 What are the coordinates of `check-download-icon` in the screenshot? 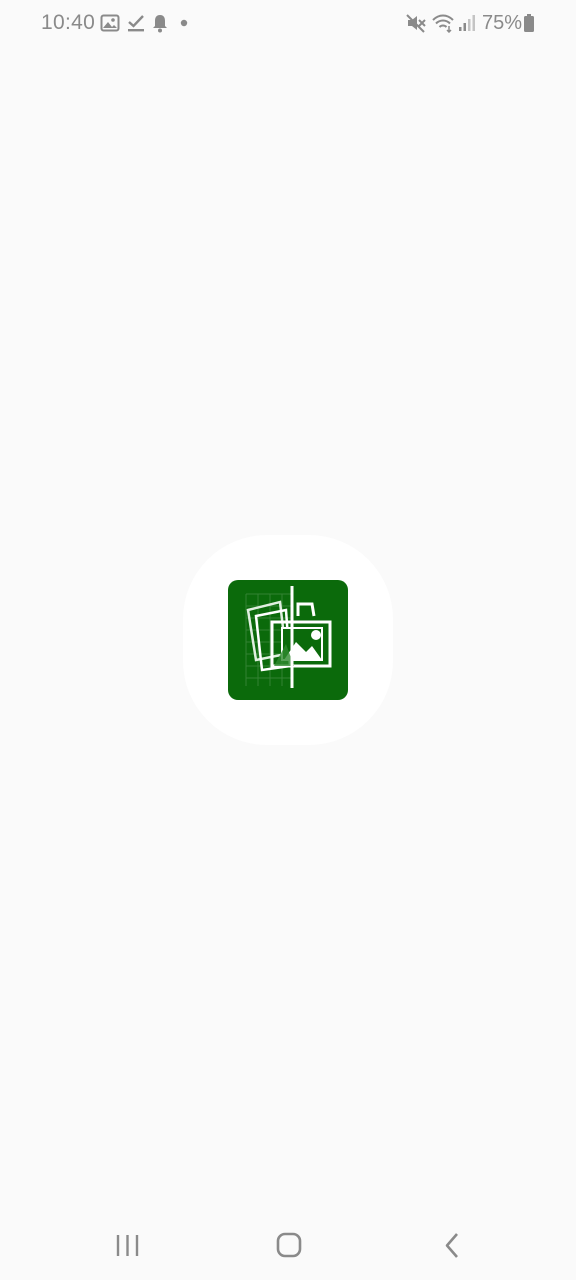 It's located at (136, 23).